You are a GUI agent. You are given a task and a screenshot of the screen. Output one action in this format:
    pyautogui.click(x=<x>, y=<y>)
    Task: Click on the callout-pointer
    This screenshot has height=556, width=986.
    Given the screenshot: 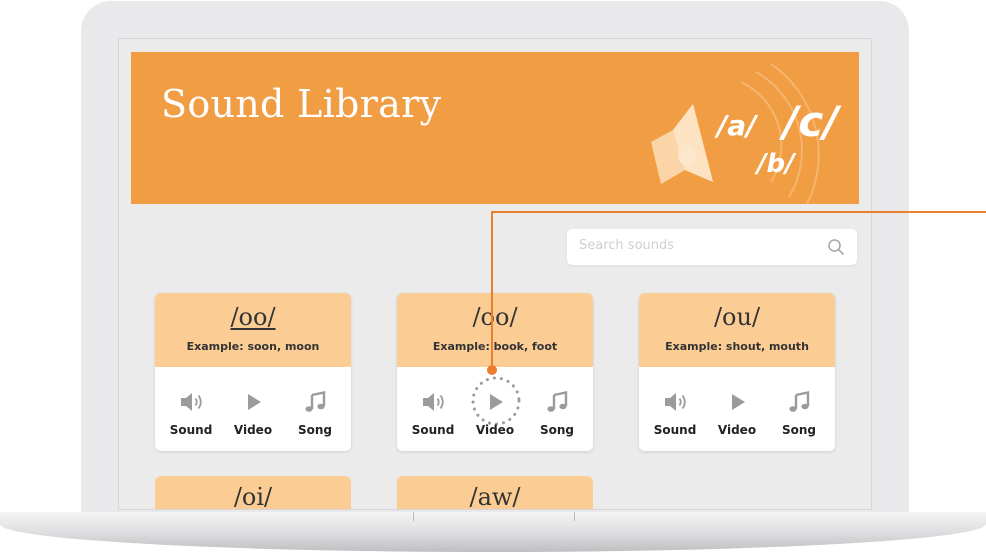 What is the action you would take?
    pyautogui.click(x=736, y=293)
    